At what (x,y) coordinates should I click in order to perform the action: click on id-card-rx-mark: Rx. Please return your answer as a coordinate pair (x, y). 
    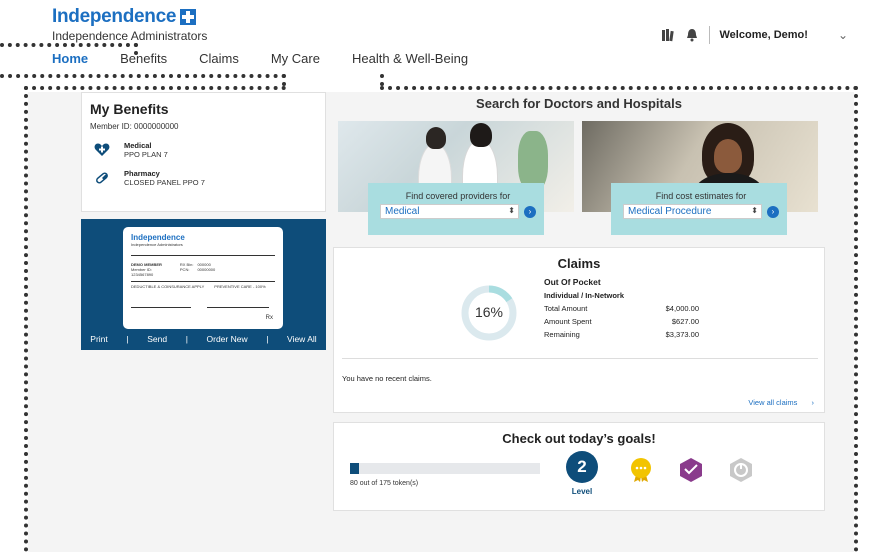
    Looking at the image, I should click on (269, 318).